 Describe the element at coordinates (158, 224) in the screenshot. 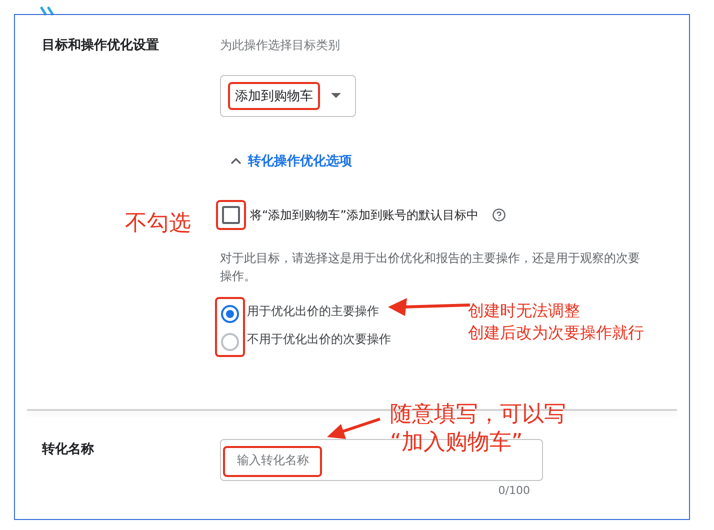

I see `annotation-note: 不勾选` at that location.